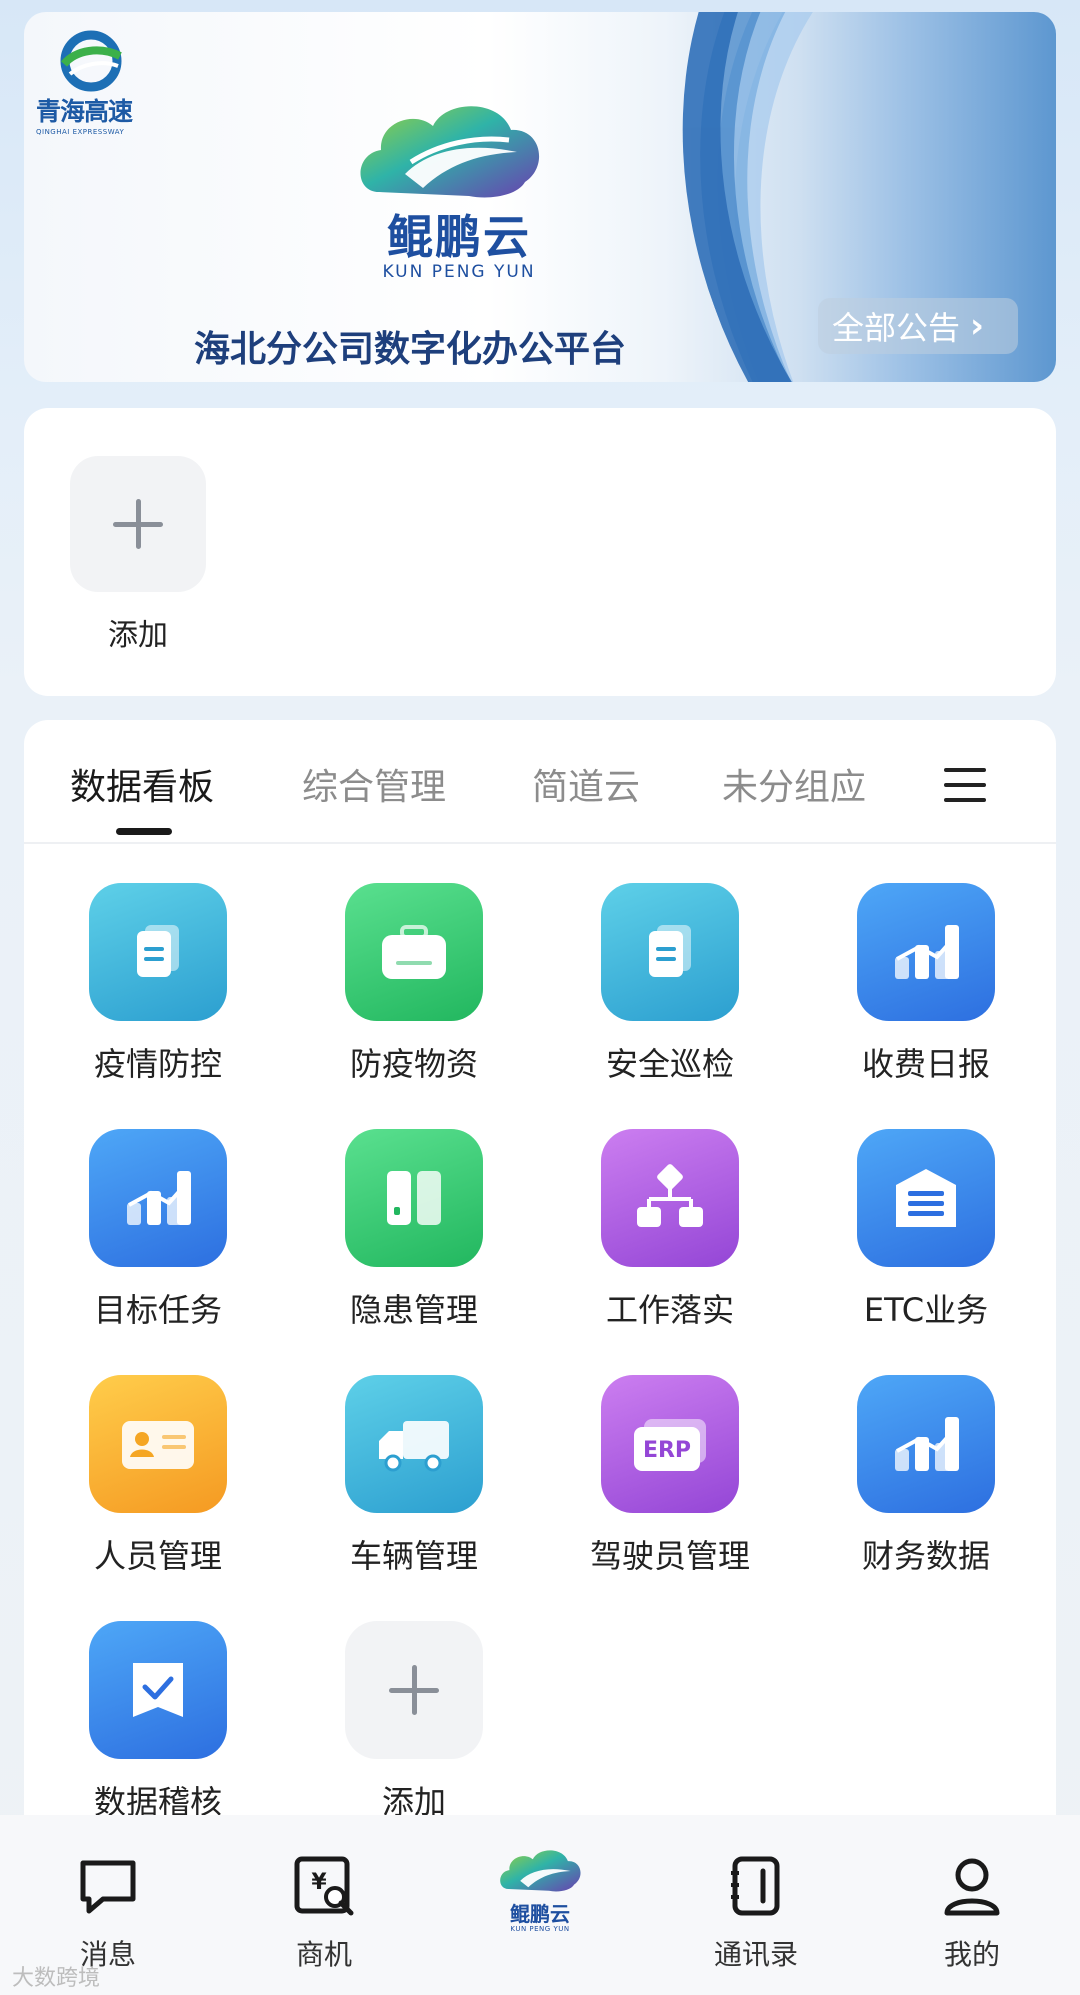 This screenshot has width=1080, height=1995. I want to click on flowchart-icon, so click(670, 1198).